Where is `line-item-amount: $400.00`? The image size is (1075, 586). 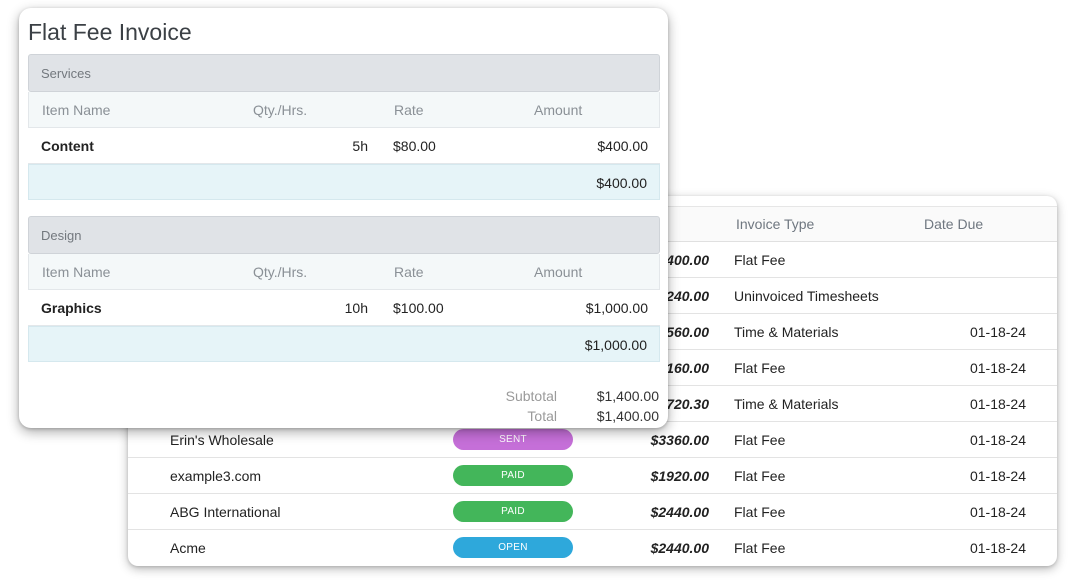 line-item-amount: $400.00 is located at coordinates (622, 146).